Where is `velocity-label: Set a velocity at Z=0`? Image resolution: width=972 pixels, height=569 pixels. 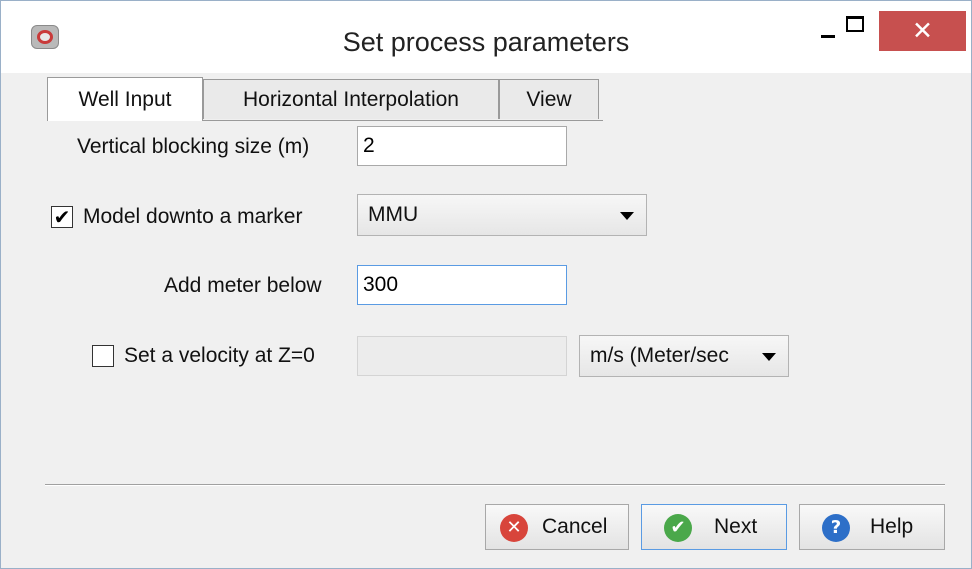 velocity-label: Set a velocity at Z=0 is located at coordinates (219, 355).